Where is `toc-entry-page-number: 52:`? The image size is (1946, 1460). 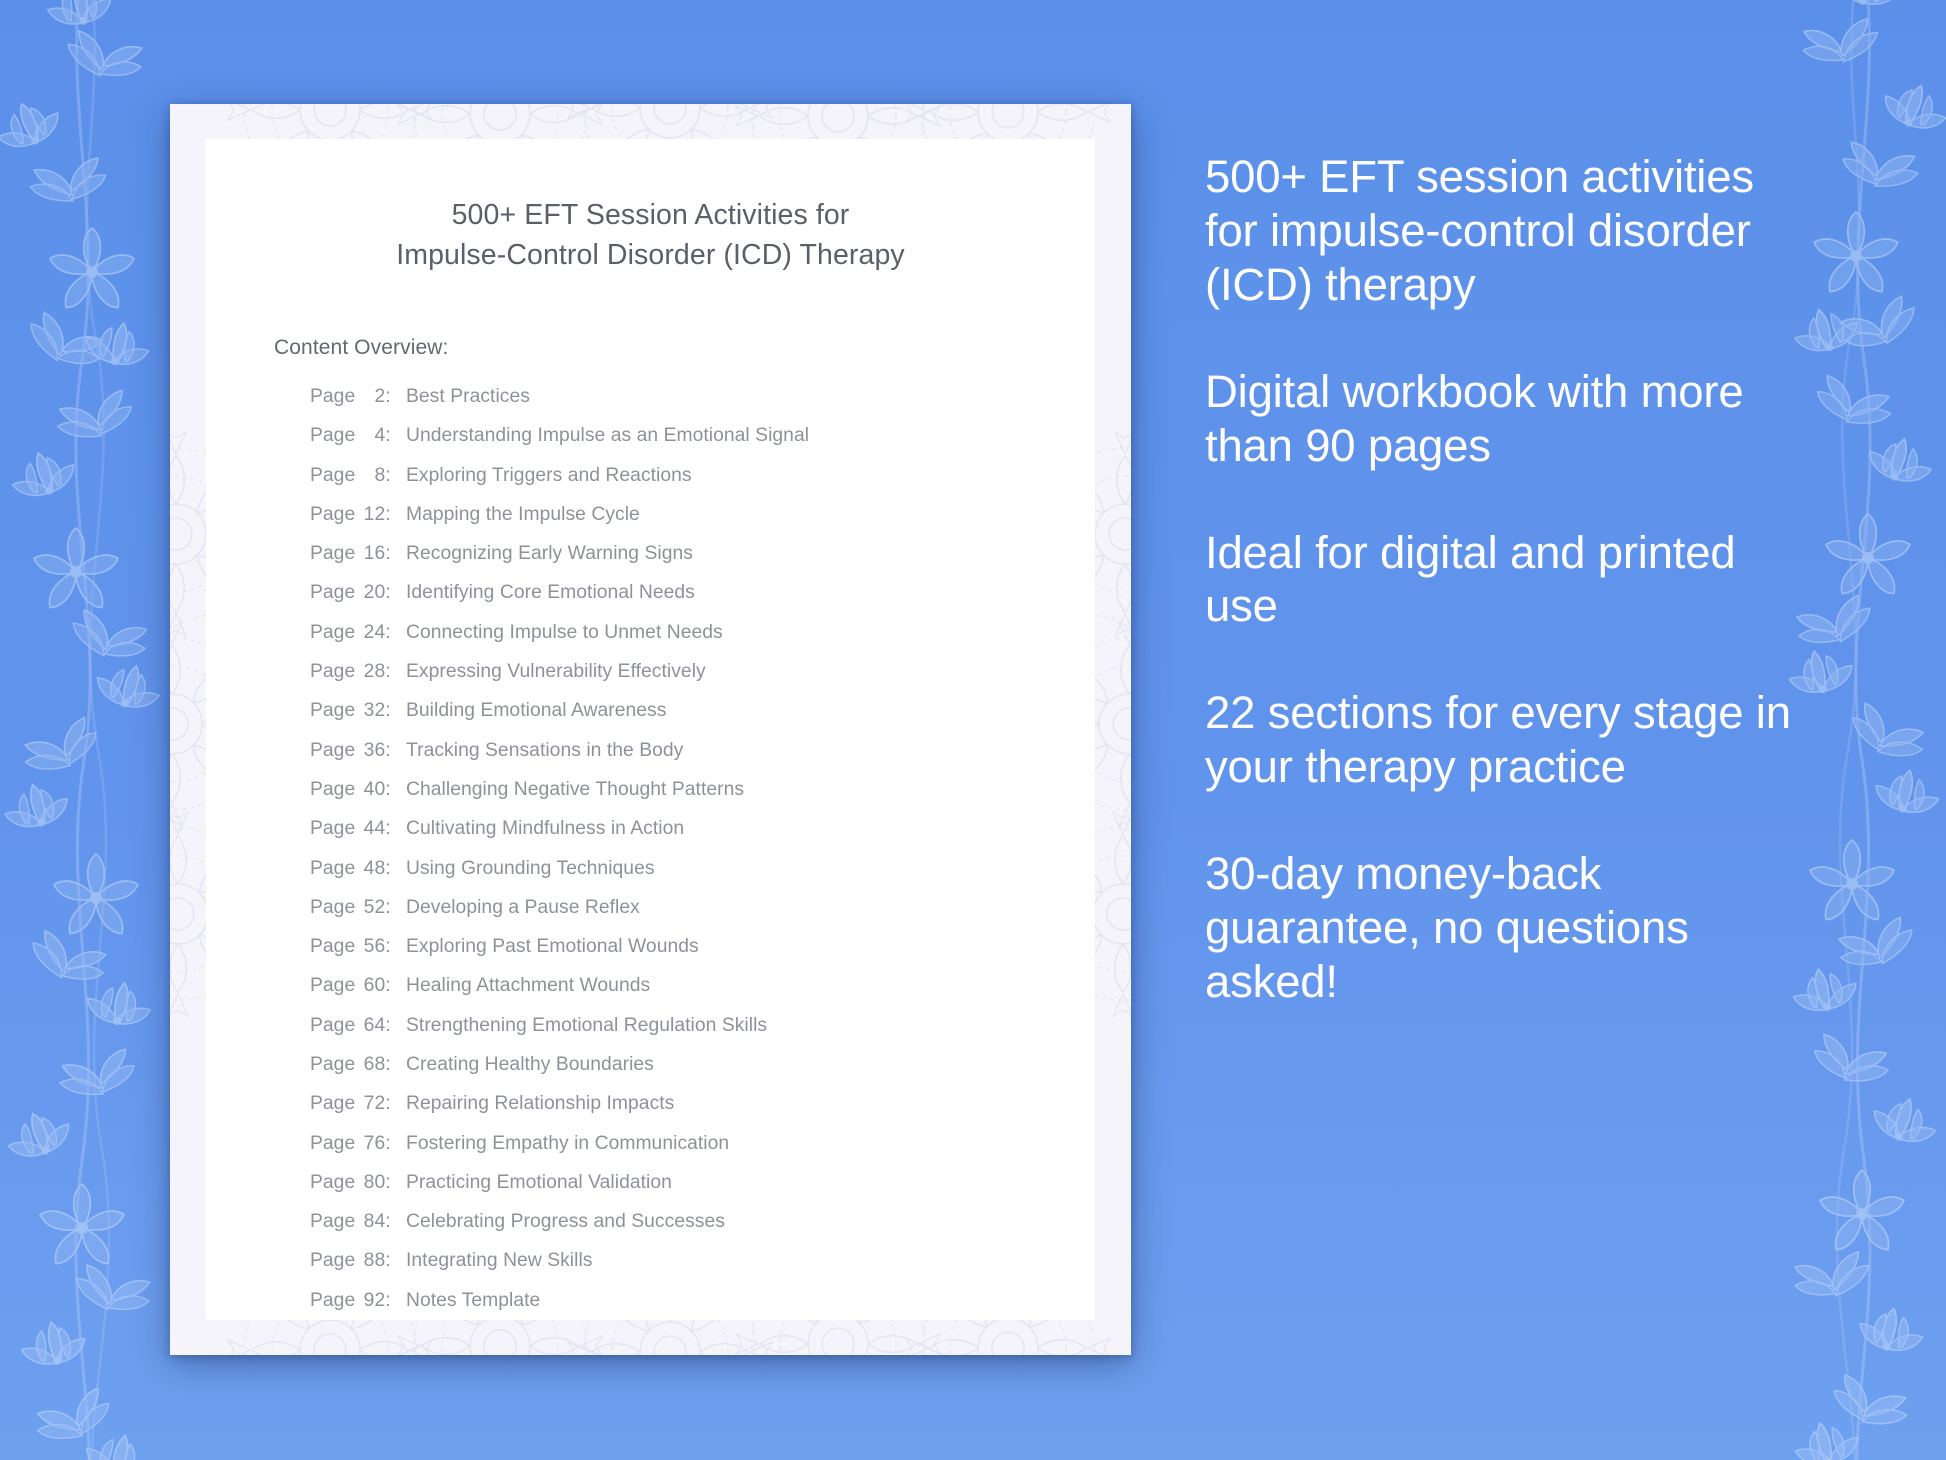 toc-entry-page-number: 52: is located at coordinates (377, 907).